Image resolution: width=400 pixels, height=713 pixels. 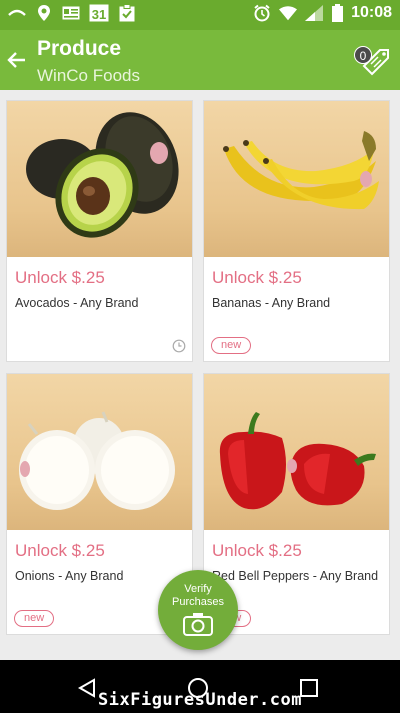 I want to click on product-name: Red Bell Peppers - Any Brand, so click(x=295, y=576).